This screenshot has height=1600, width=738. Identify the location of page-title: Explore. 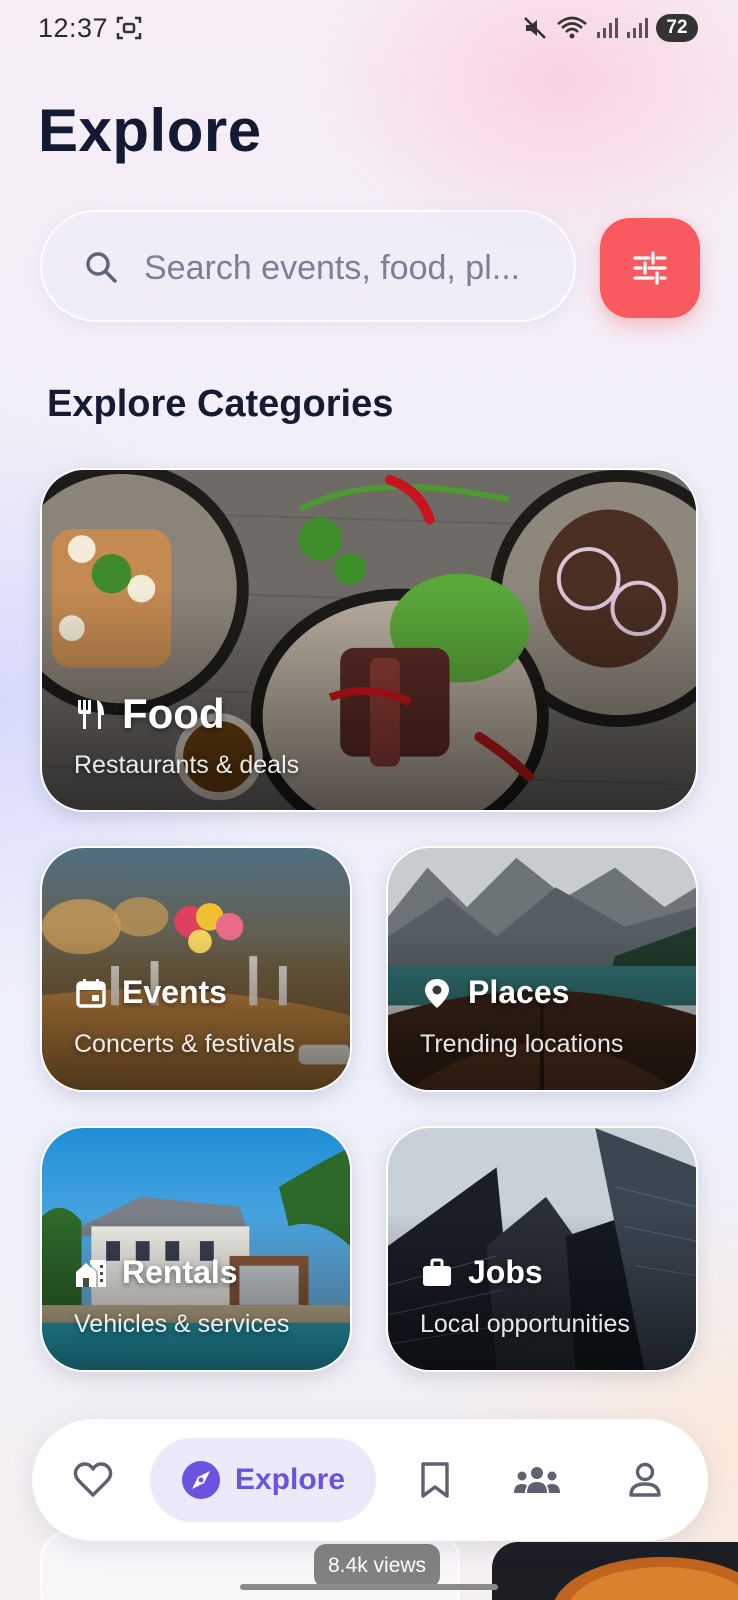
(150, 130).